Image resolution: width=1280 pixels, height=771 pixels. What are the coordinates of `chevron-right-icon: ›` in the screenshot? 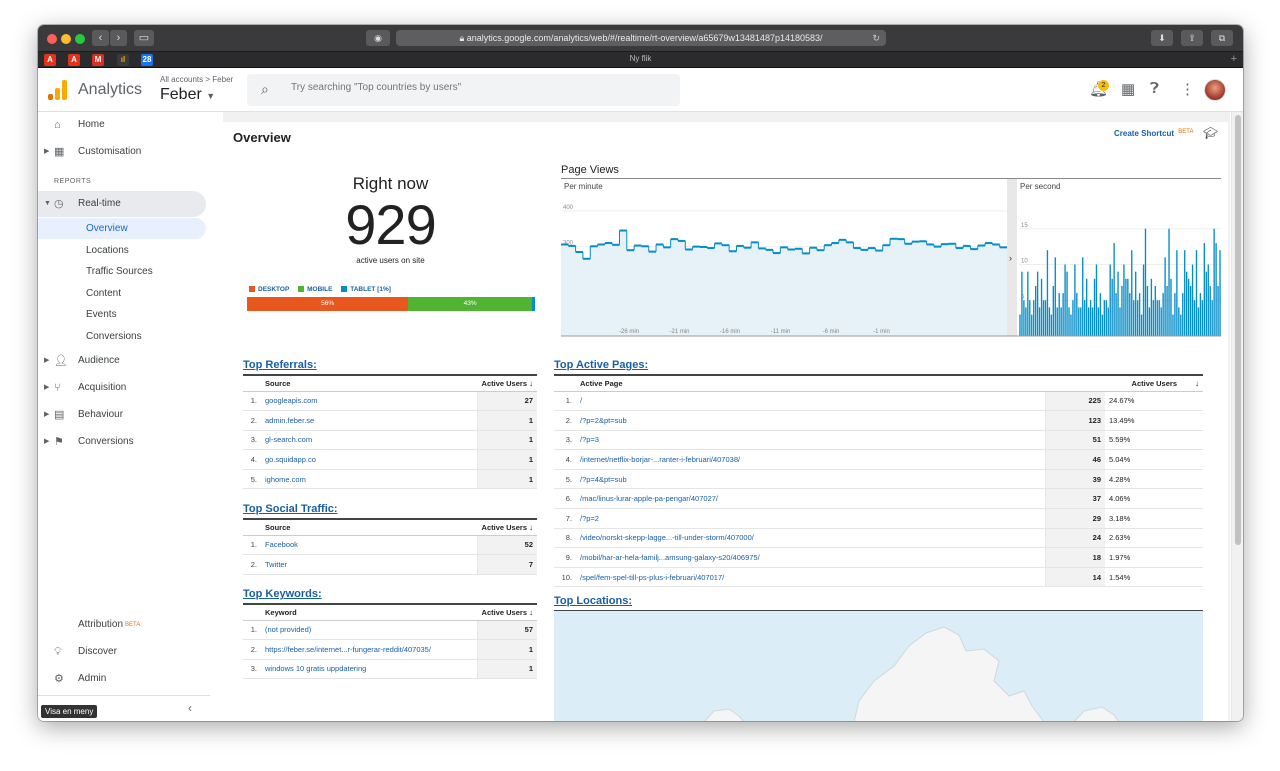 It's located at (1010, 258).